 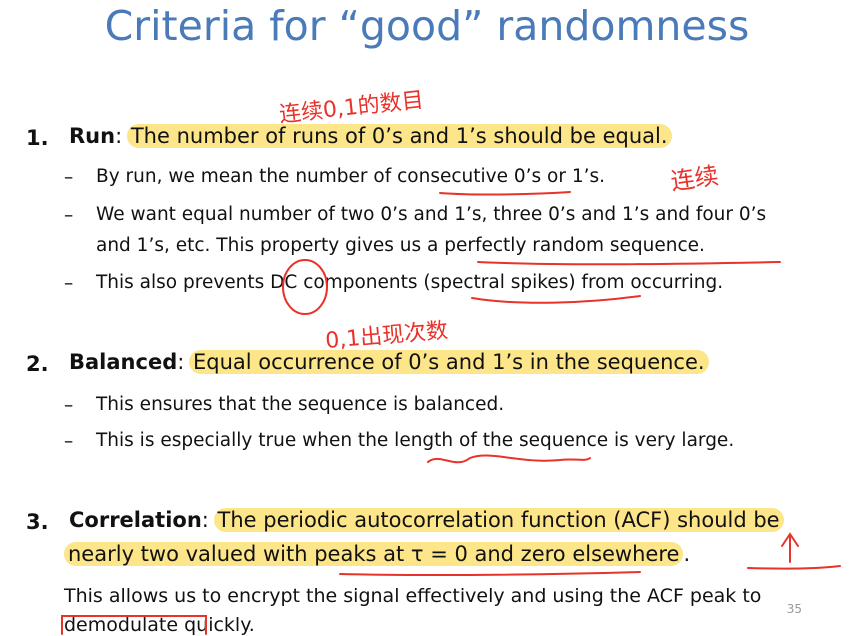 What do you see at coordinates (794, 567) in the screenshot?
I see `ink-line-right` at bounding box center [794, 567].